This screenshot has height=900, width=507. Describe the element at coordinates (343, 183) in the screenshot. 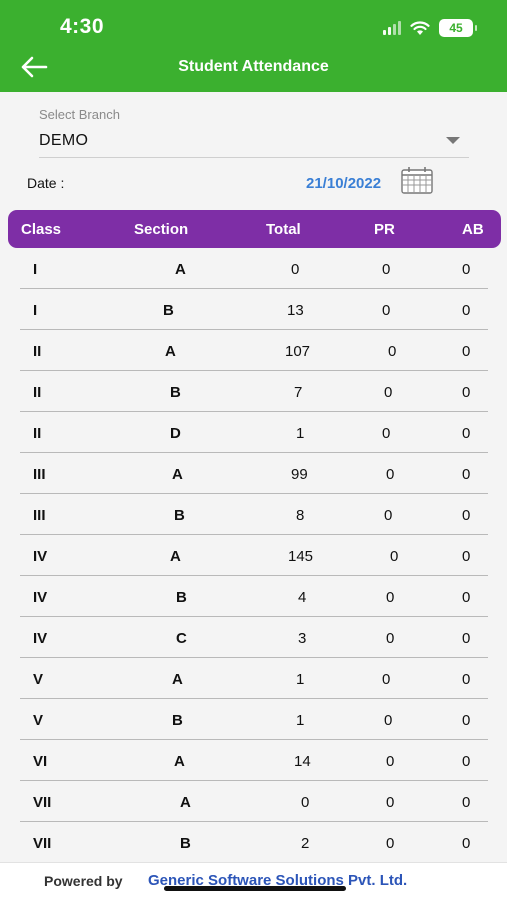

I see `date-value: 21/10/2022` at that location.